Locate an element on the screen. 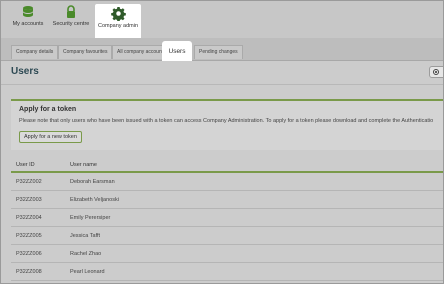 This screenshot has width=444, height=284. user-id-cell: P32ZZ002 is located at coordinates (29, 182).